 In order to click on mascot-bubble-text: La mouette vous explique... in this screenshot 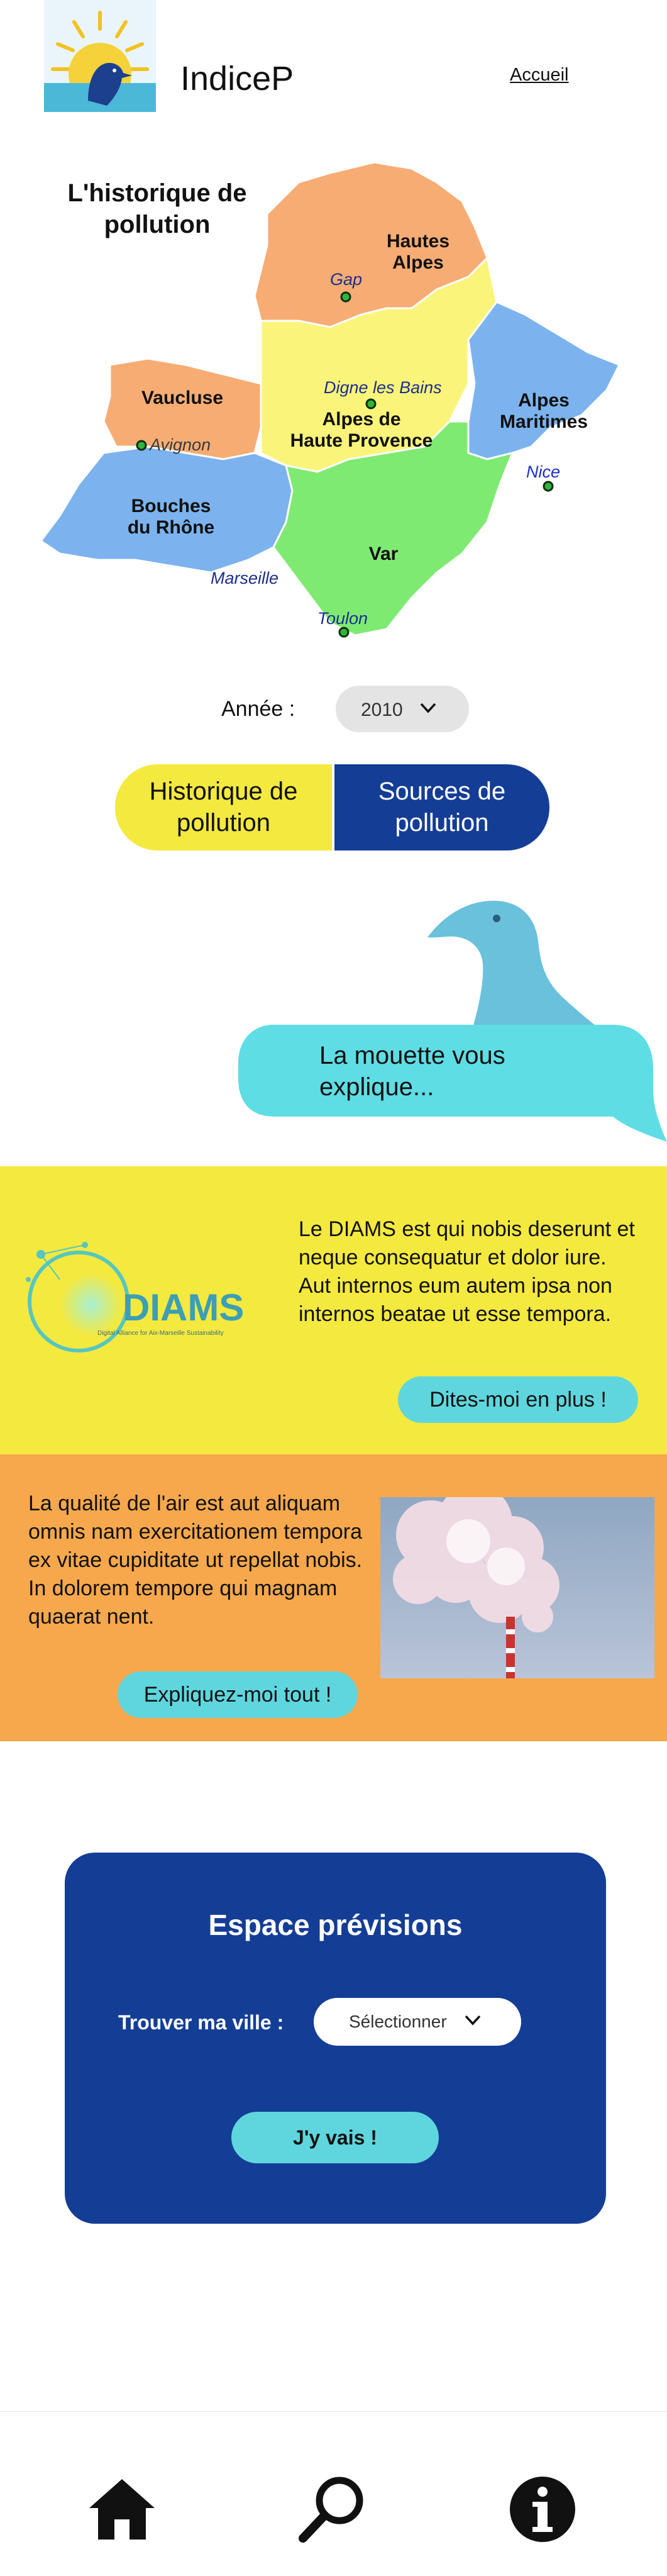, I will do `click(412, 1071)`.